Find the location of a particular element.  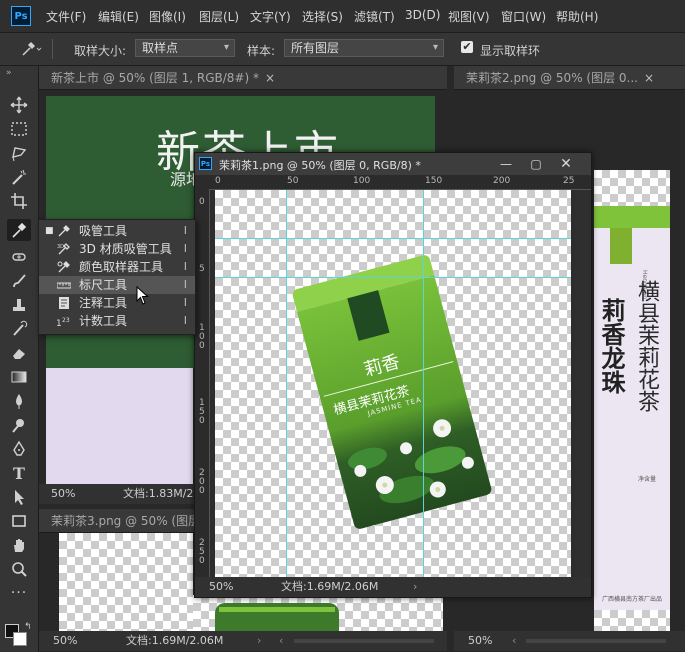

flyout-item-note: 注释工具 I is located at coordinates (117, 303).